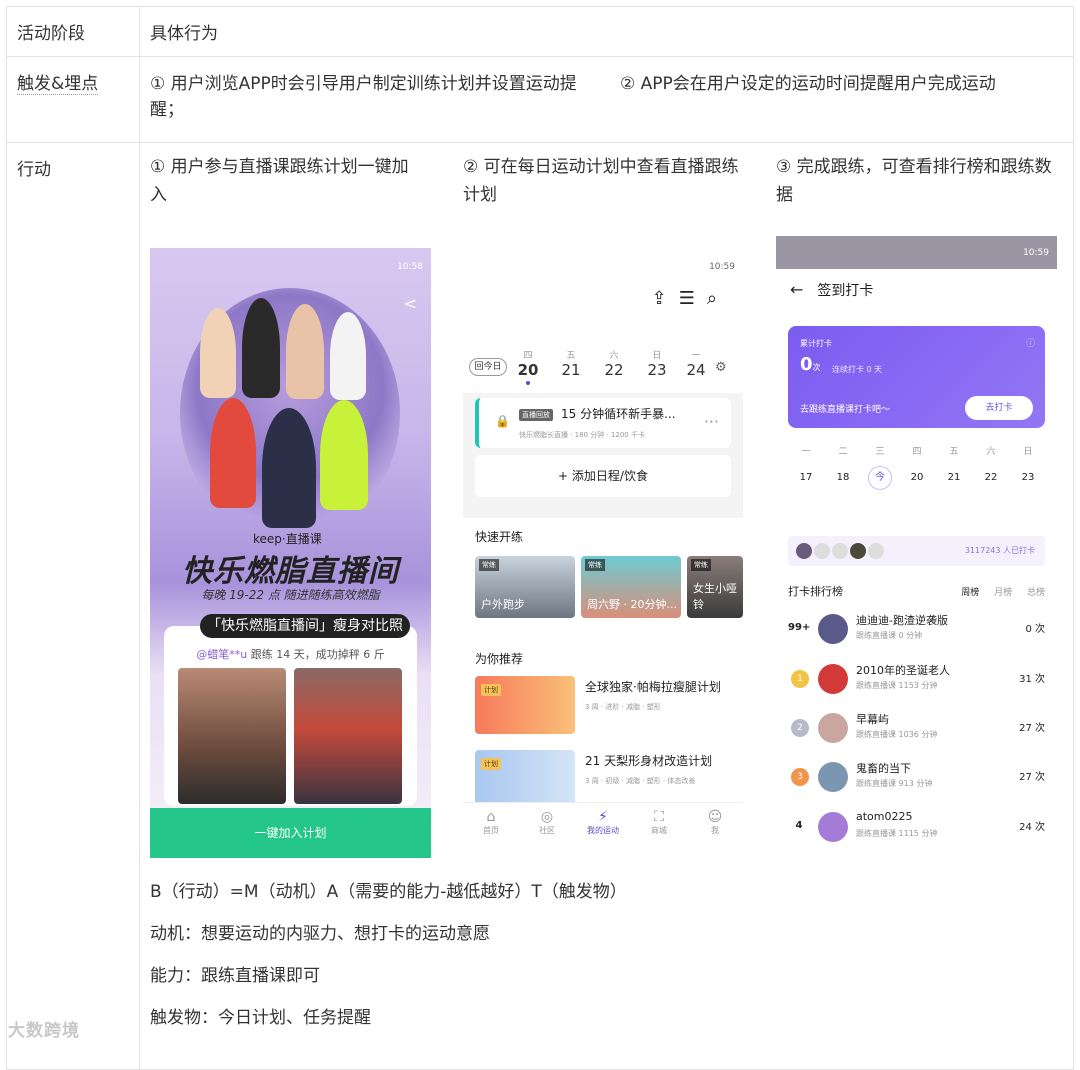 This screenshot has width=1080, height=1070. I want to click on recommend-card: 计划 全球独家·帕梅拉瘦腿计划 3 周 · 进阶 · 减脂 · 塑形, so click(603, 705).